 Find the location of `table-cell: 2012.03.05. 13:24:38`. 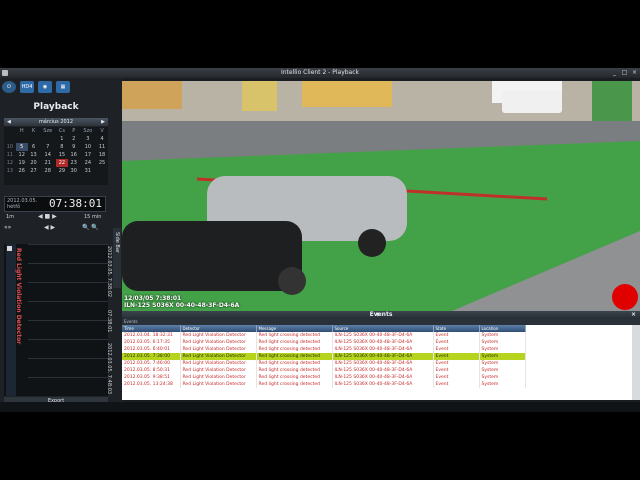

table-cell: 2012.03.05. 13:24:38 is located at coordinates (151, 384).